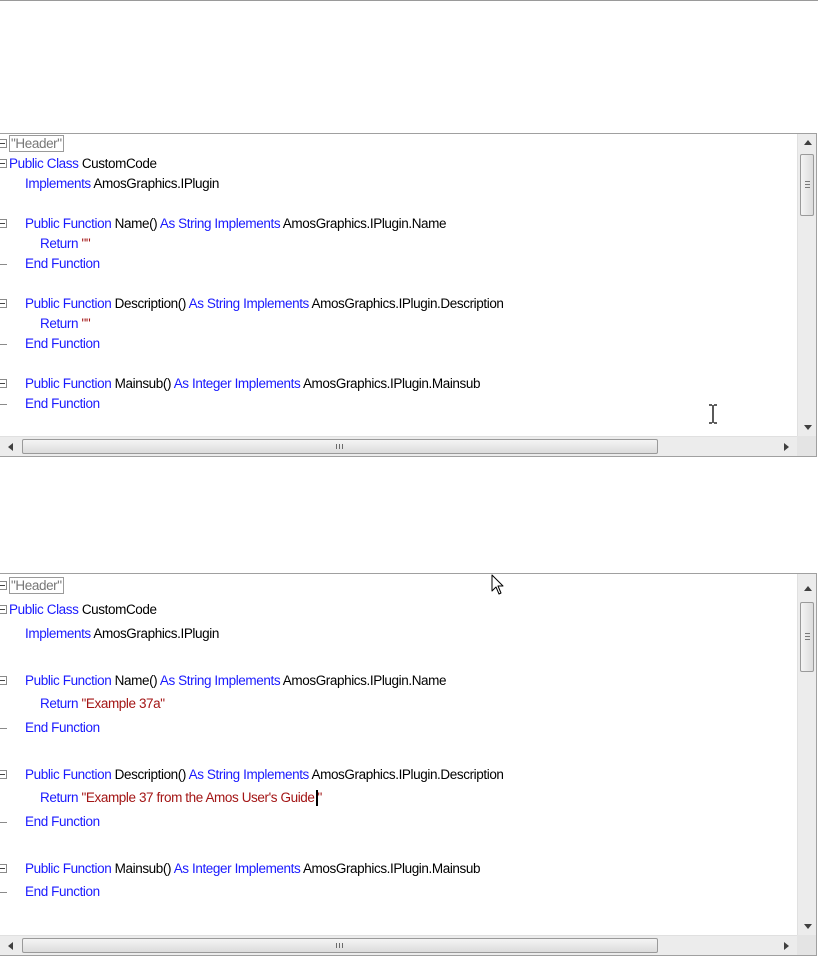 This screenshot has width=818, height=956. I want to click on code-token: "", so click(86, 243).